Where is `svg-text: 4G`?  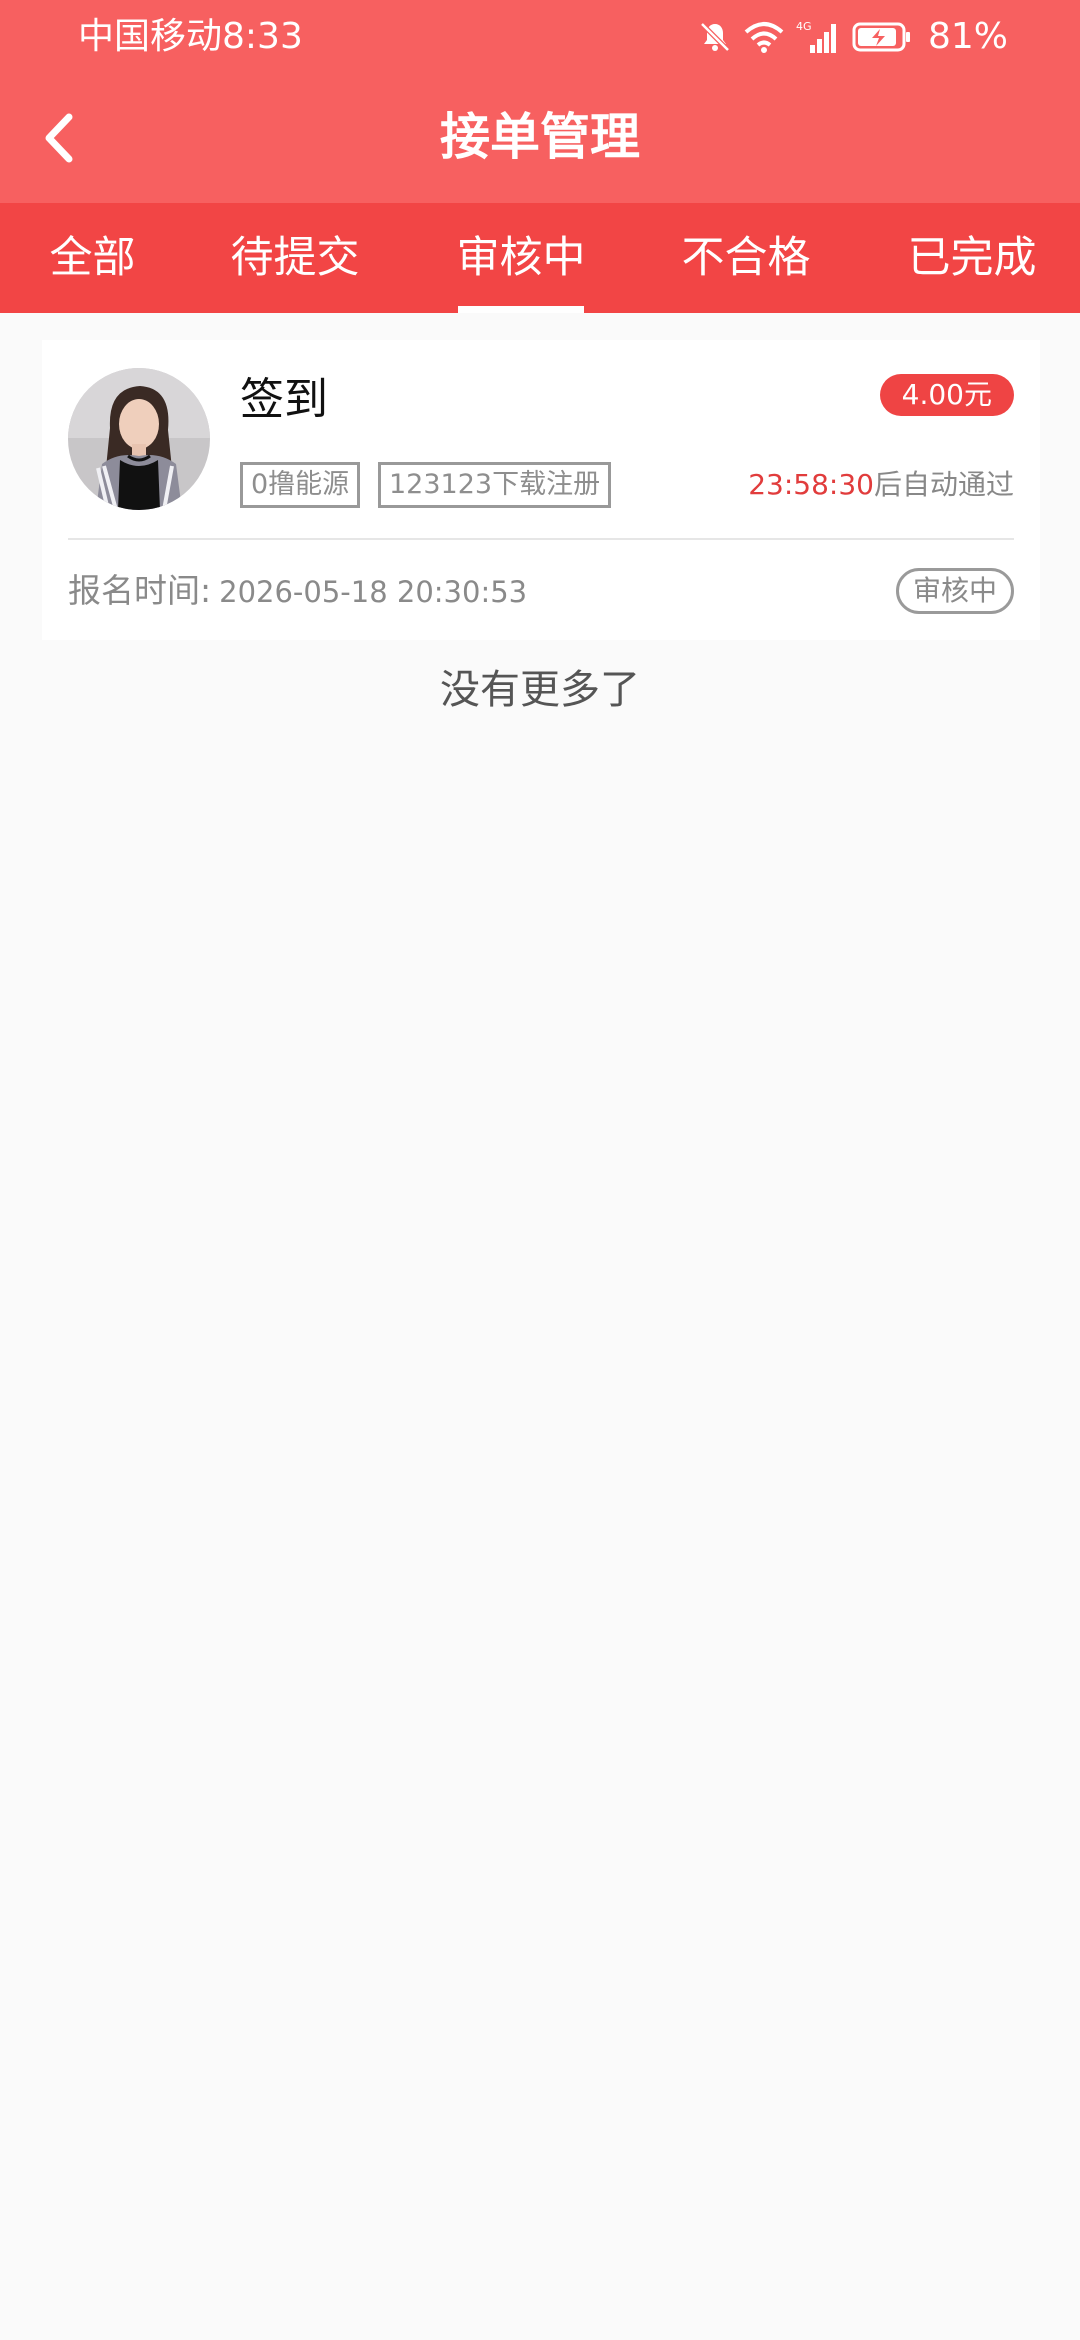
svg-text: 4G is located at coordinates (804, 26).